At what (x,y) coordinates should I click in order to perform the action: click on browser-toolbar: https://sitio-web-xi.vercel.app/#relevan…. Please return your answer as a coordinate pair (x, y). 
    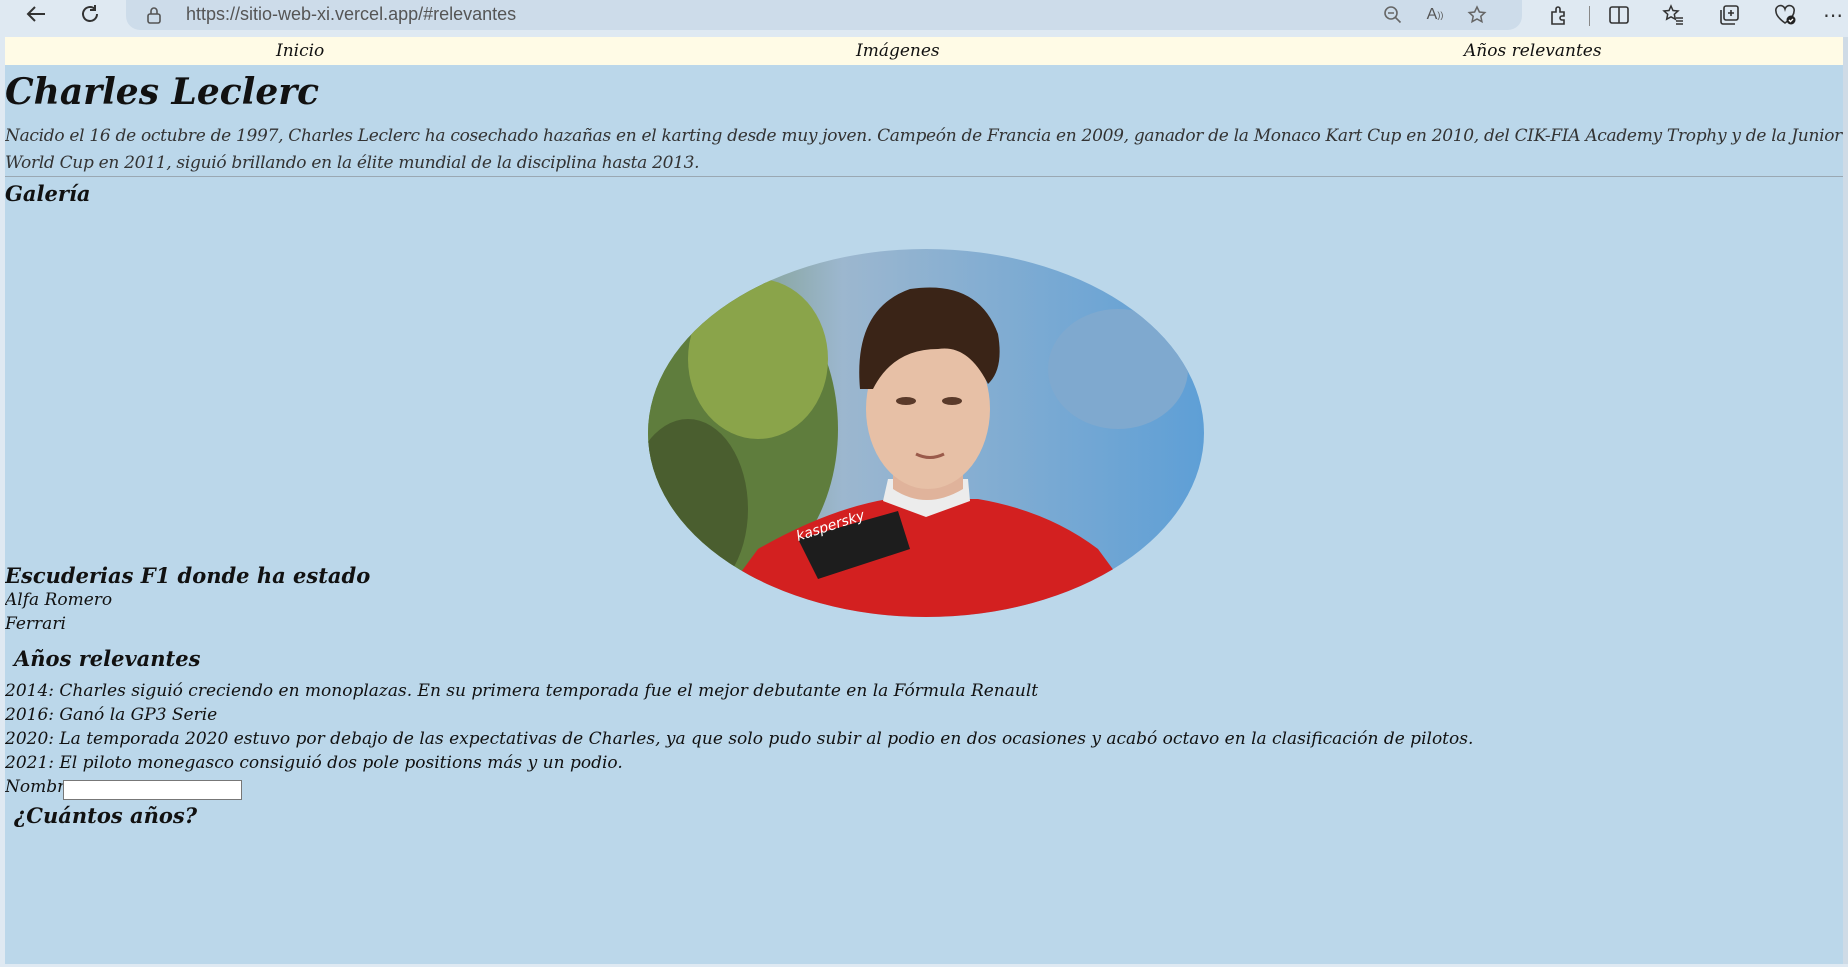
    Looking at the image, I should click on (924, 18).